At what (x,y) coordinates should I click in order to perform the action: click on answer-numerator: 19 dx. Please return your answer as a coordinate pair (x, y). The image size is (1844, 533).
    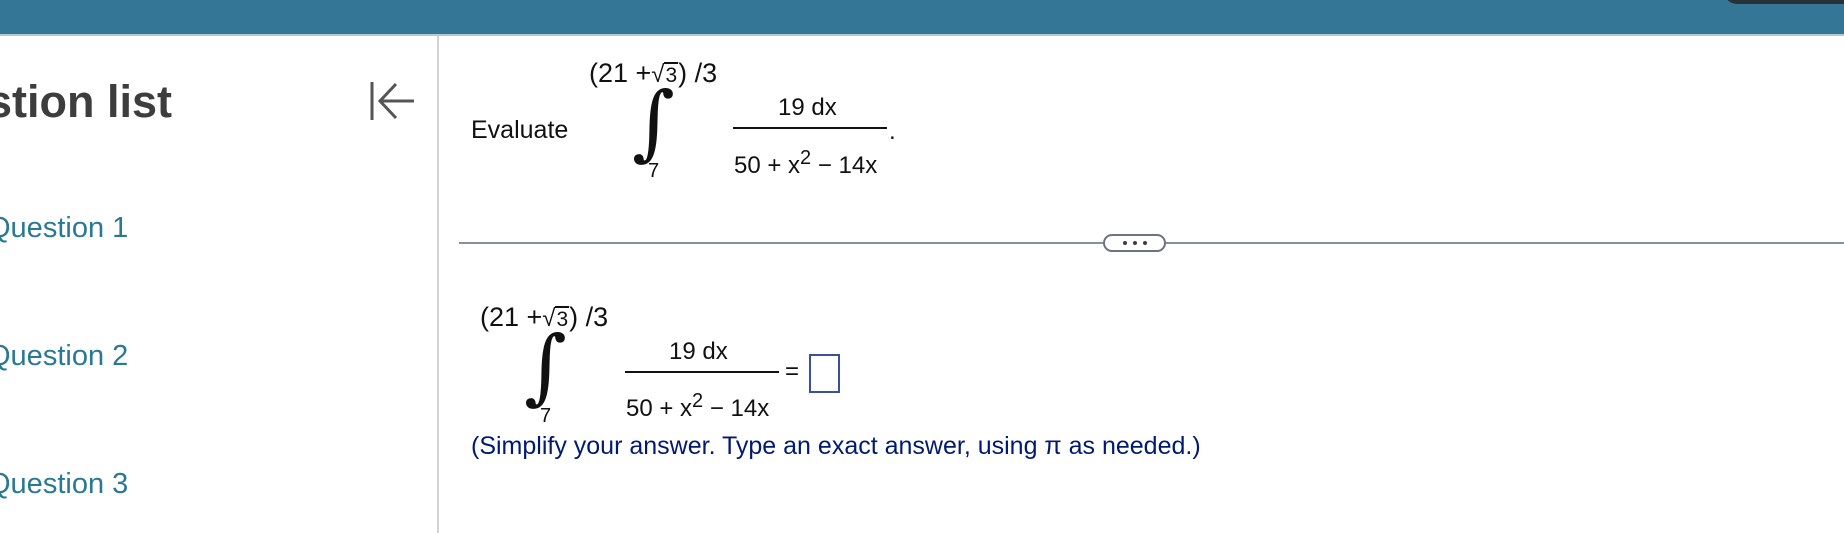
    Looking at the image, I should click on (698, 351).